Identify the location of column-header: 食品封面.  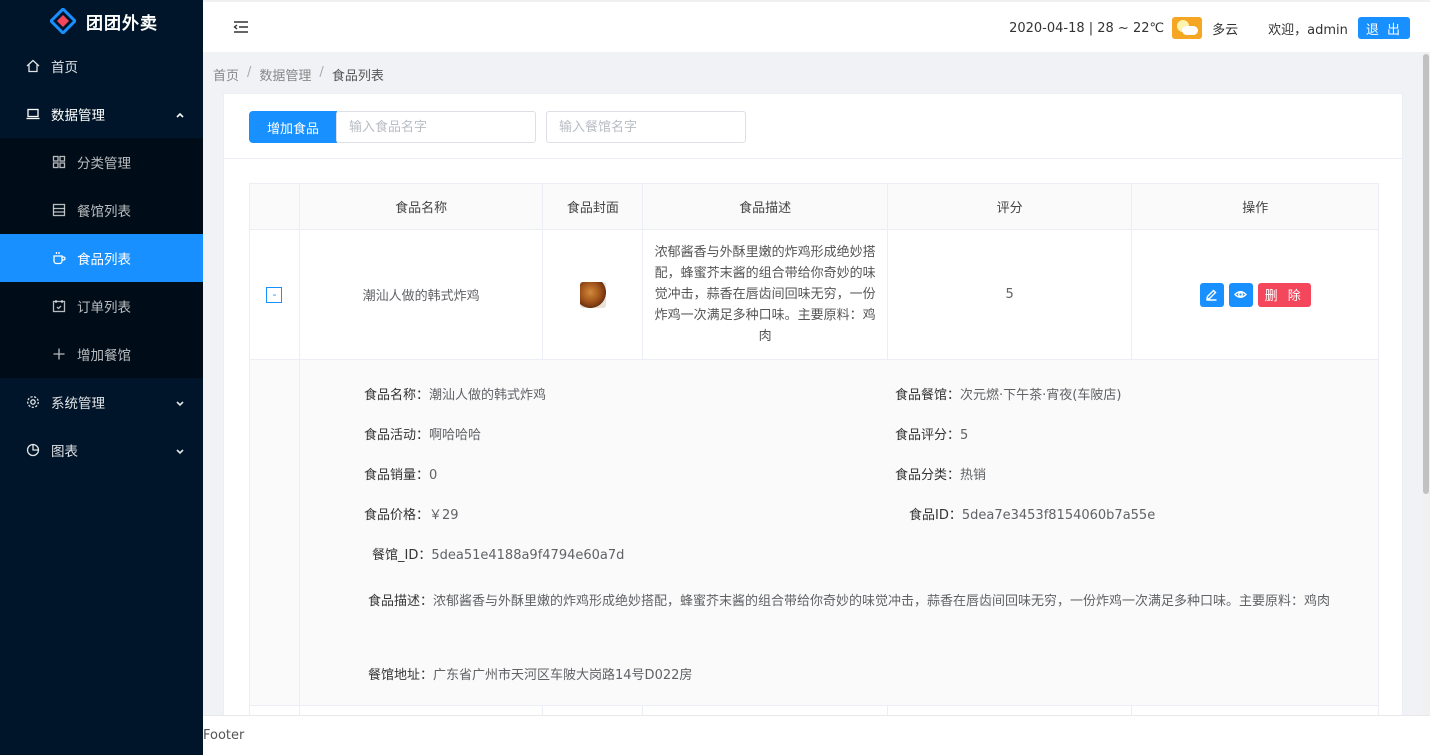
(593, 206).